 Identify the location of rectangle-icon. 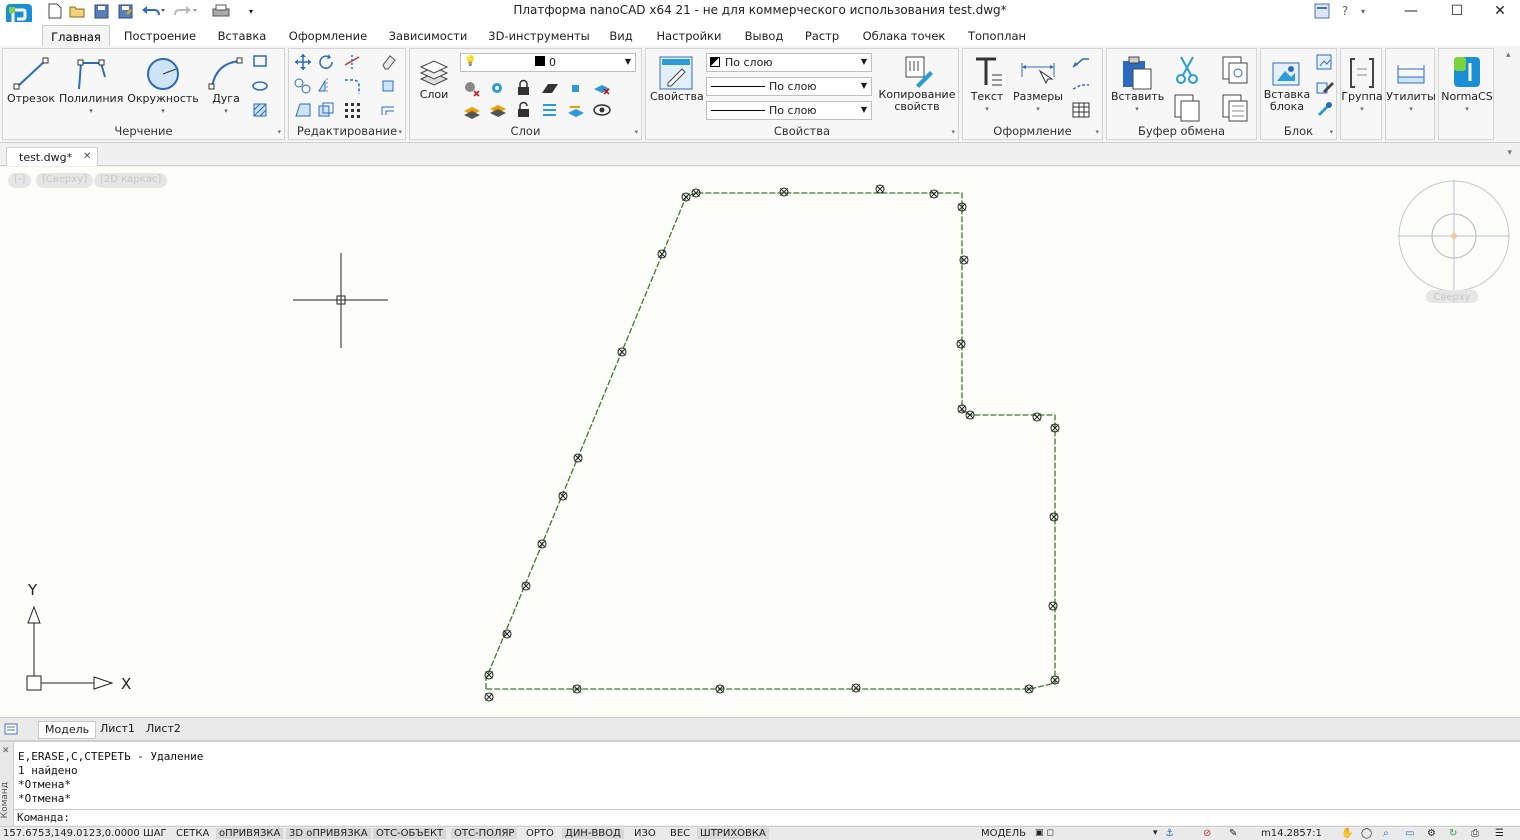
(261, 62).